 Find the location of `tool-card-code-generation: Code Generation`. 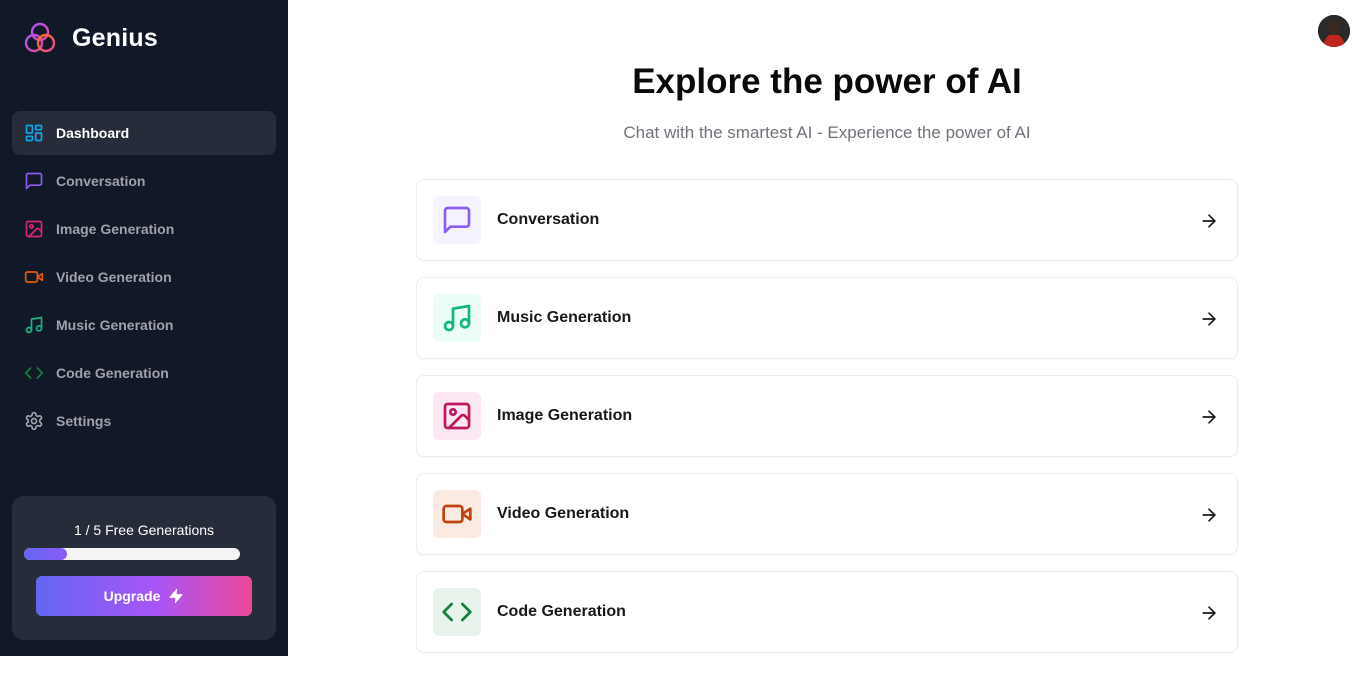

tool-card-code-generation: Code Generation is located at coordinates (827, 612).